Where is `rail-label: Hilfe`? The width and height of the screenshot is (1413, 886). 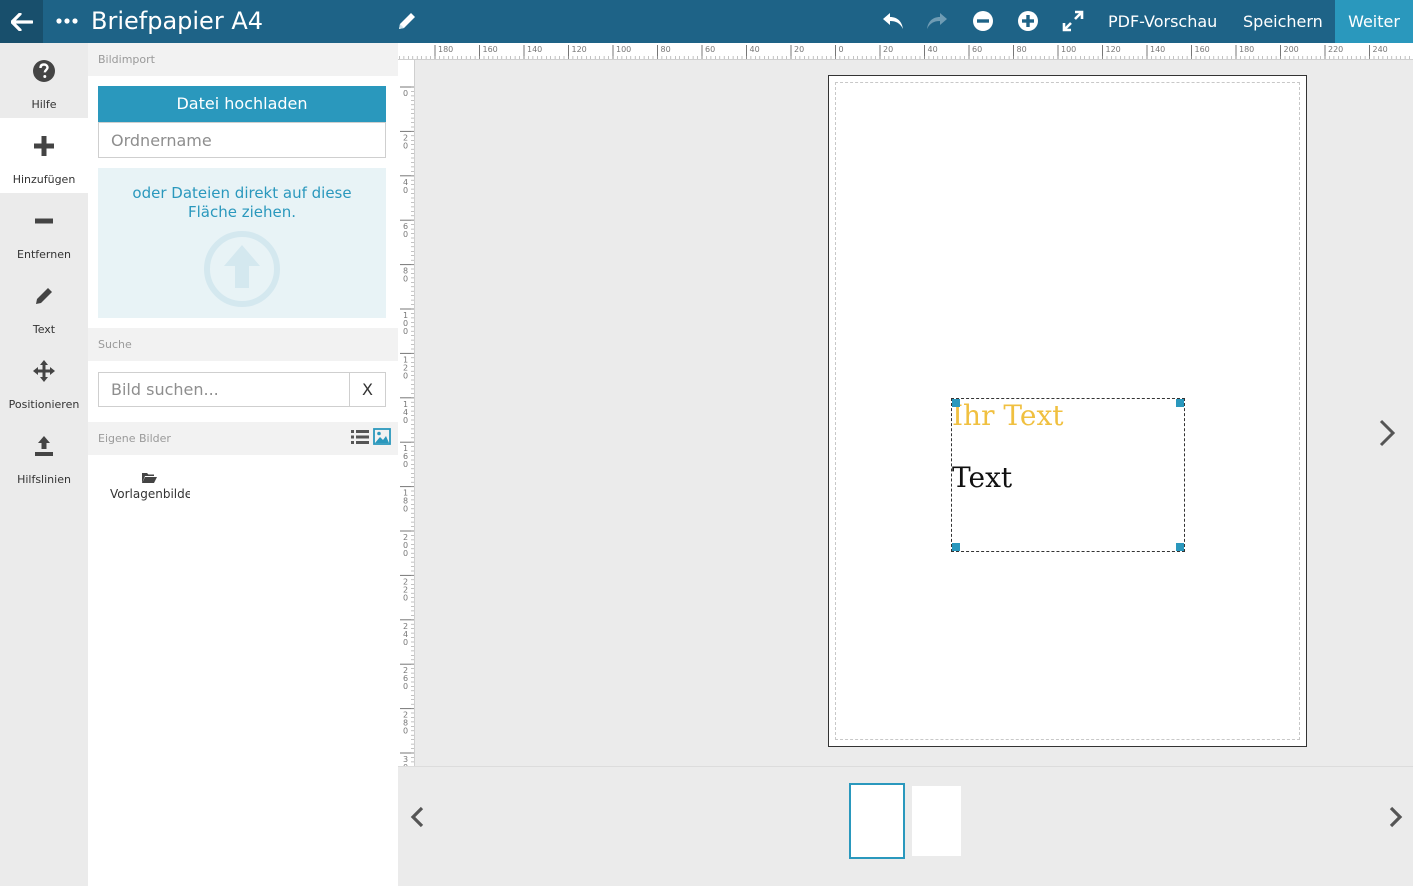 rail-label: Hilfe is located at coordinates (44, 104).